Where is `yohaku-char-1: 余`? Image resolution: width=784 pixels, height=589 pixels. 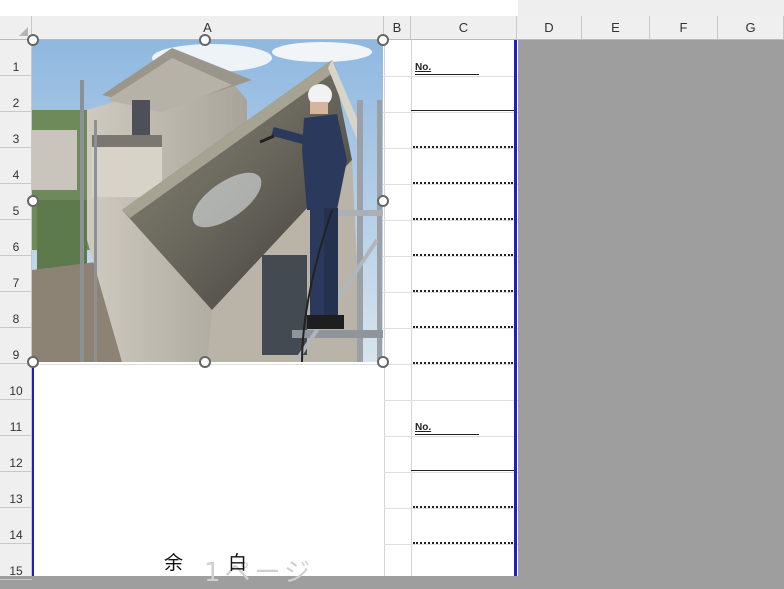
yohaku-char-1: 余 is located at coordinates (174, 563).